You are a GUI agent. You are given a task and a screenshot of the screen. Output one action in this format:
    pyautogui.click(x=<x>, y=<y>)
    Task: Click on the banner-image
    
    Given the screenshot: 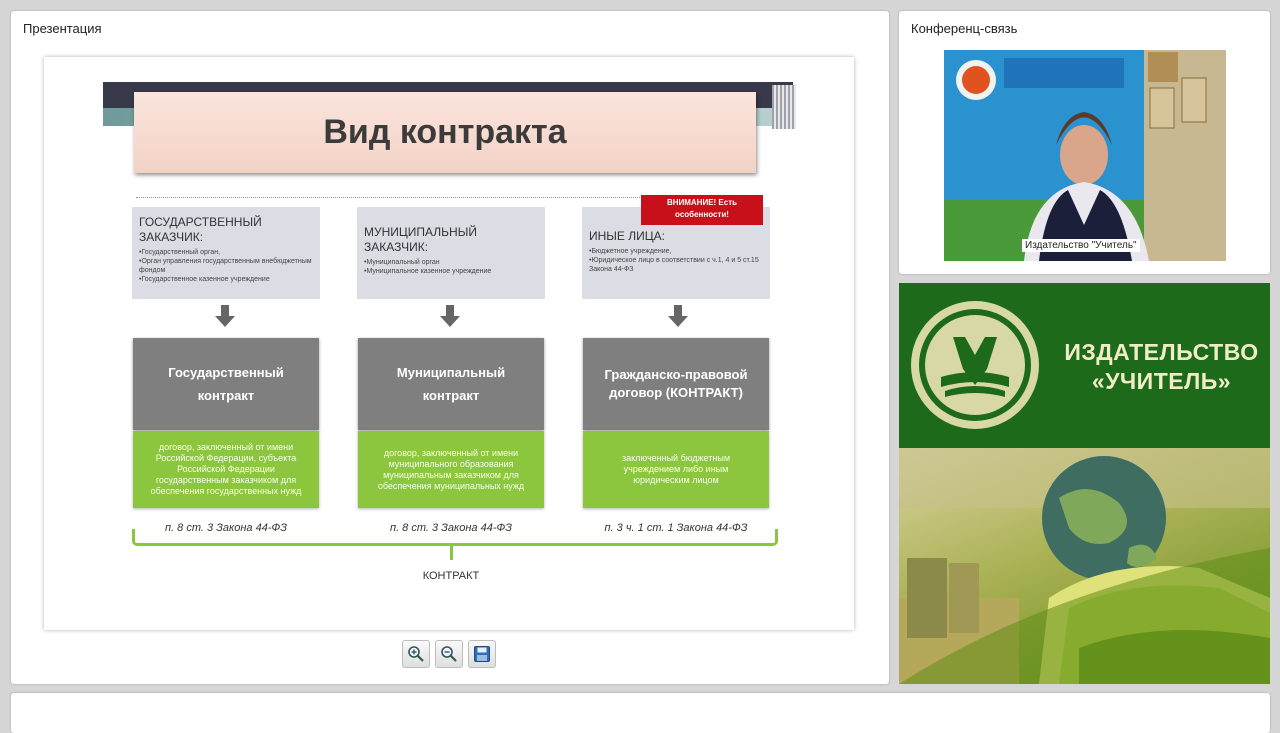 What is the action you would take?
    pyautogui.click(x=1084, y=566)
    